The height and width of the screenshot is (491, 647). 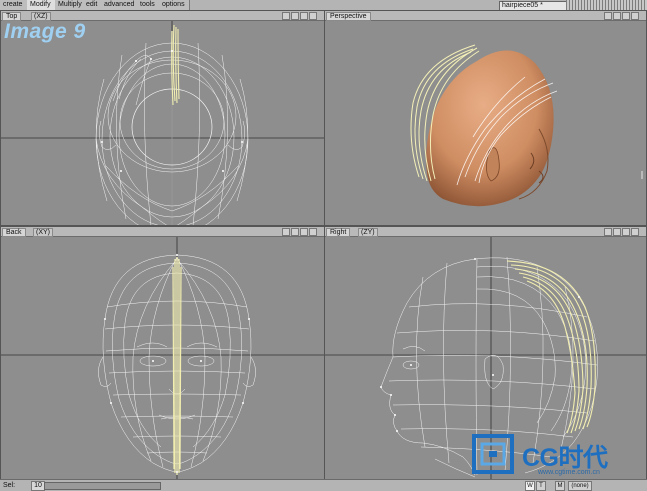 I want to click on viewport-title: Perspective, so click(x=348, y=16).